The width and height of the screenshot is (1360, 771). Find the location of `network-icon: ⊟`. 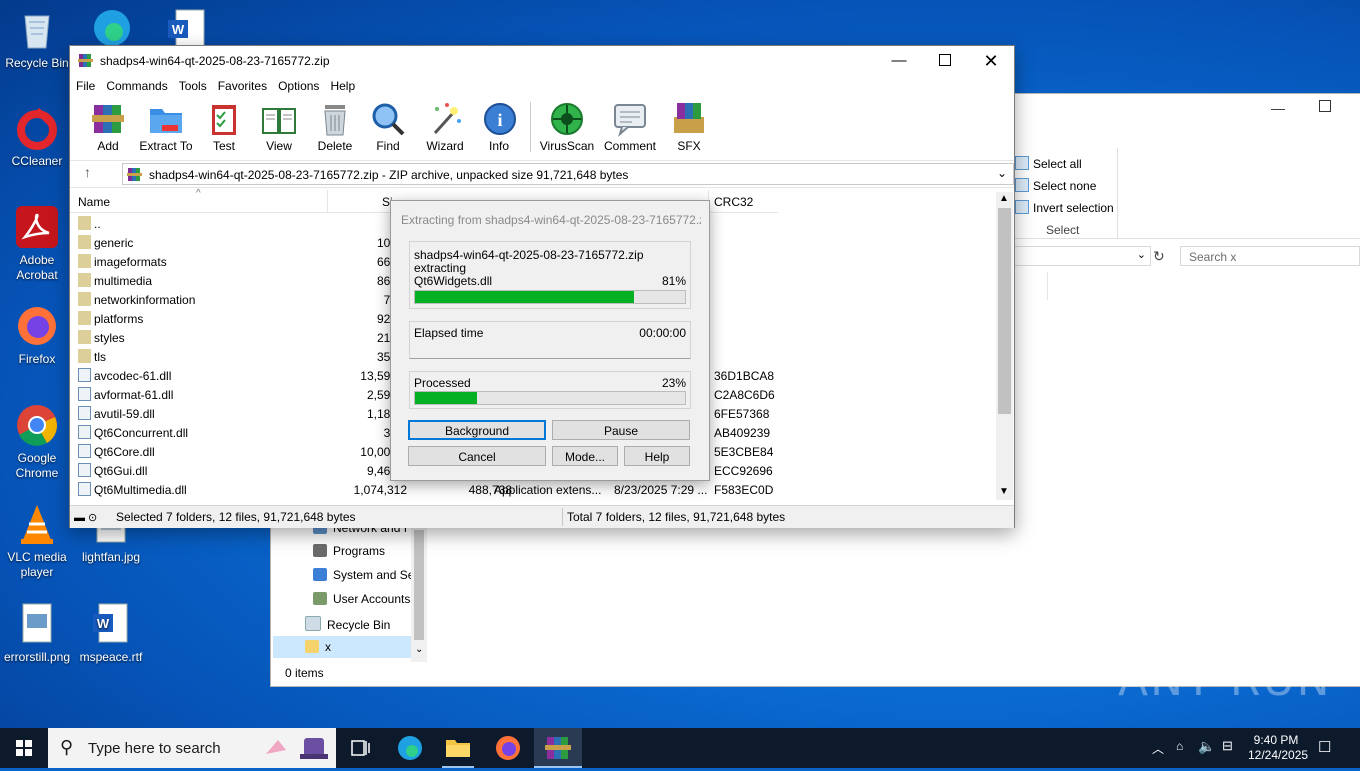

network-icon: ⊟ is located at coordinates (1227, 746).